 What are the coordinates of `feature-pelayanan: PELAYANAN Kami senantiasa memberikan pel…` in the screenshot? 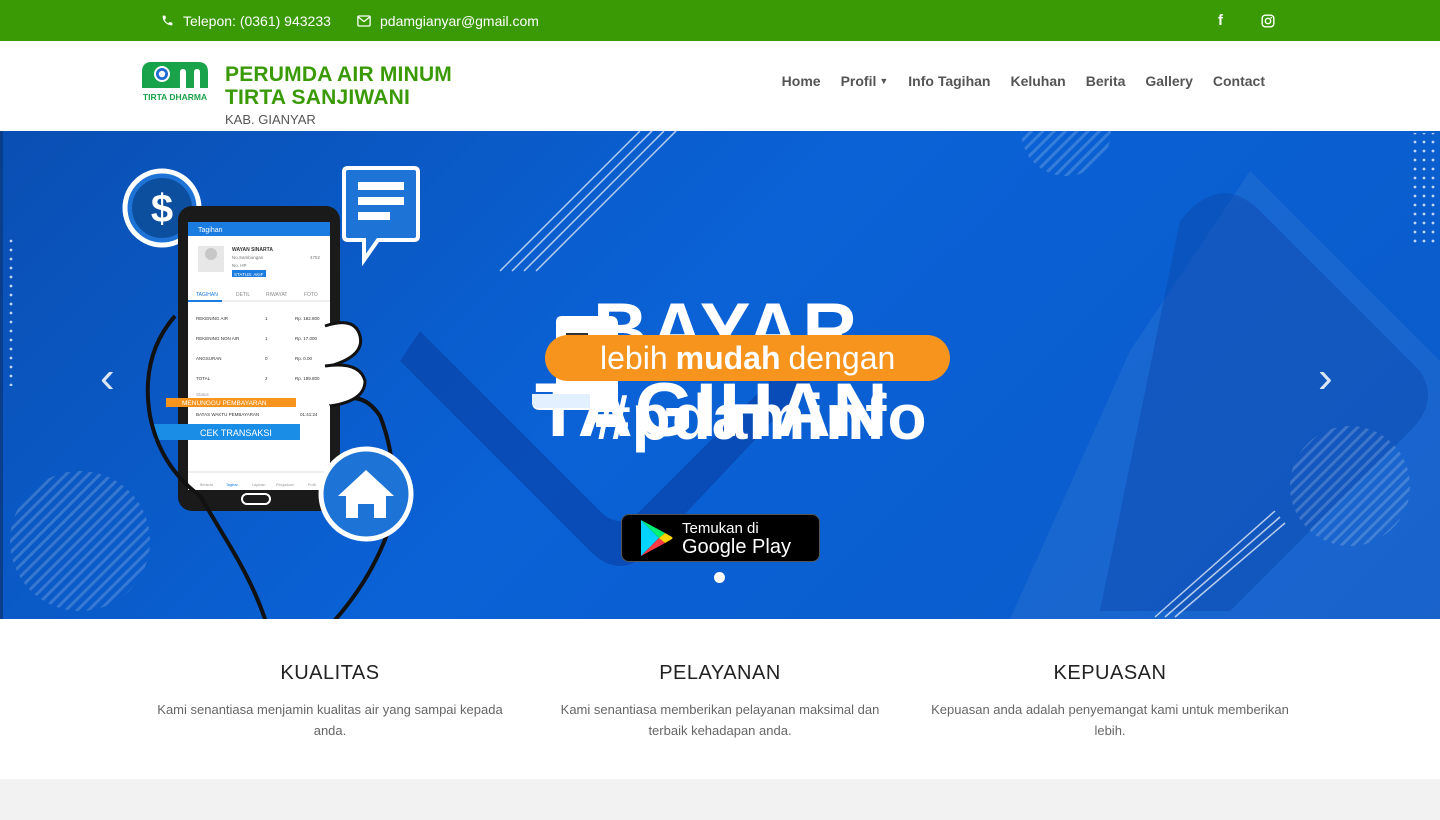 It's located at (720, 701).